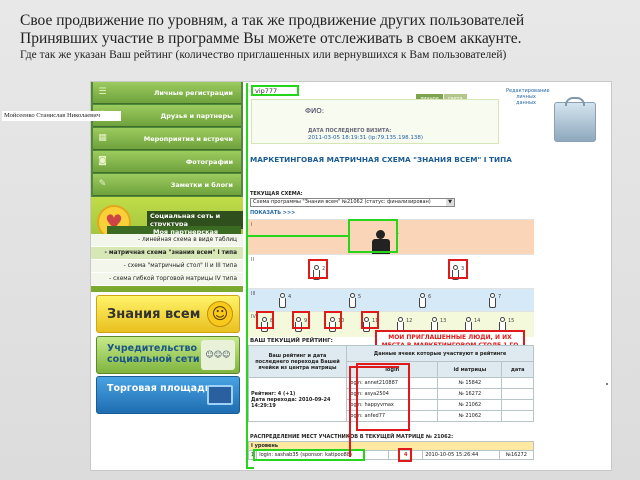 This screenshot has height=480, width=640. I want to click on green-connector-vertical, so click(247, 276).